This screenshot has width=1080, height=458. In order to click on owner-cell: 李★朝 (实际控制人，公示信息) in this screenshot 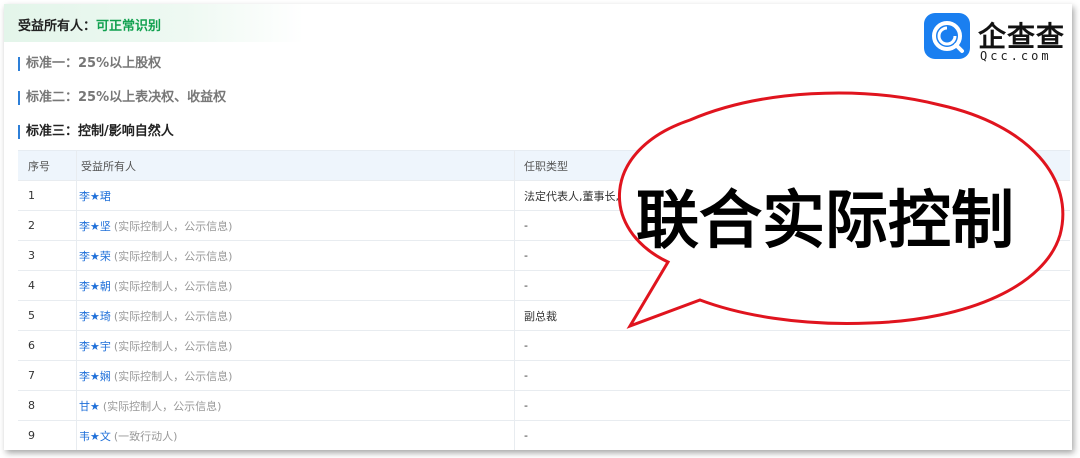, I will do `click(292, 285)`.